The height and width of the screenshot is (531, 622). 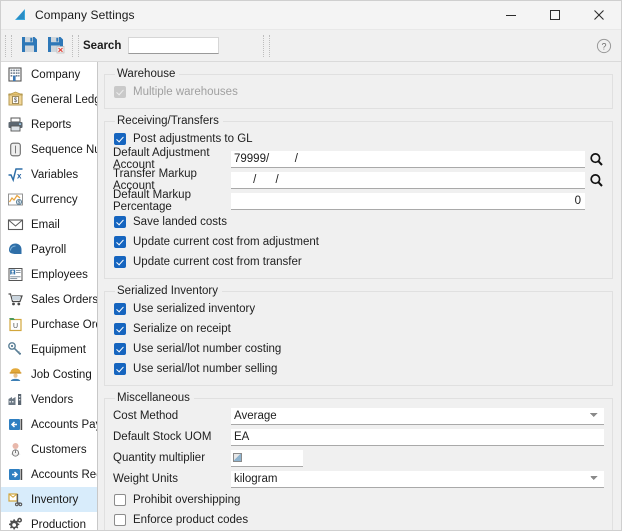 What do you see at coordinates (49, 249) in the screenshot?
I see `sidebar-item-payroll: Payroll` at bounding box center [49, 249].